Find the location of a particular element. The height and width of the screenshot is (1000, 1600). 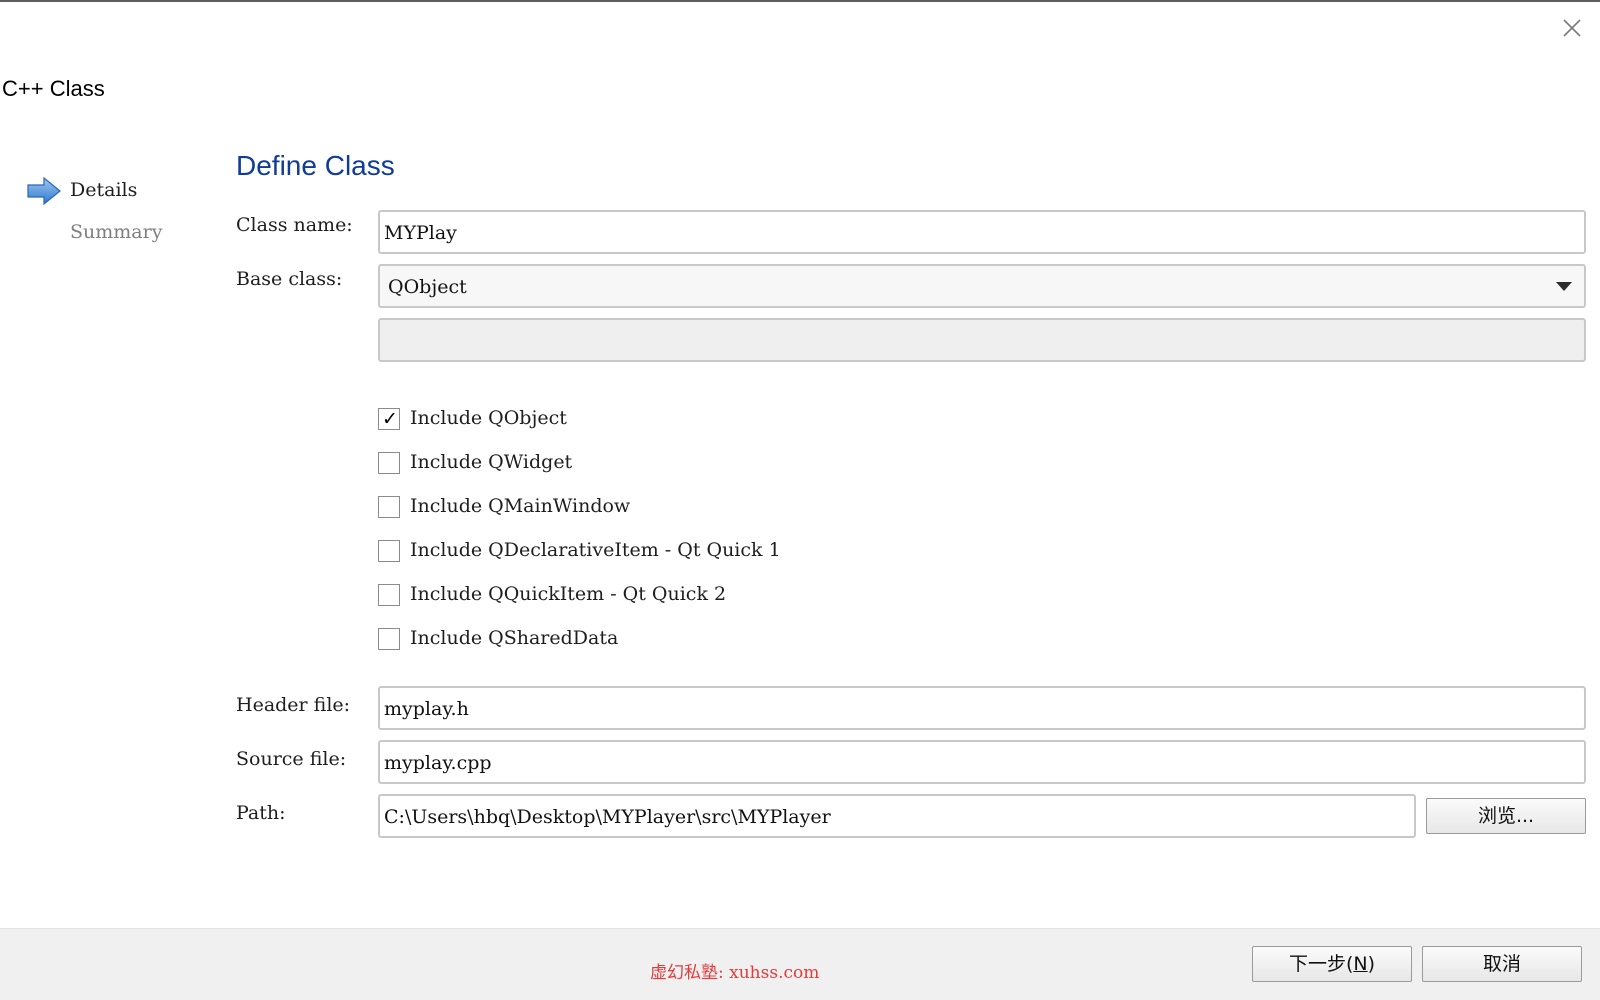

arrow-right-icon is located at coordinates (44, 191).